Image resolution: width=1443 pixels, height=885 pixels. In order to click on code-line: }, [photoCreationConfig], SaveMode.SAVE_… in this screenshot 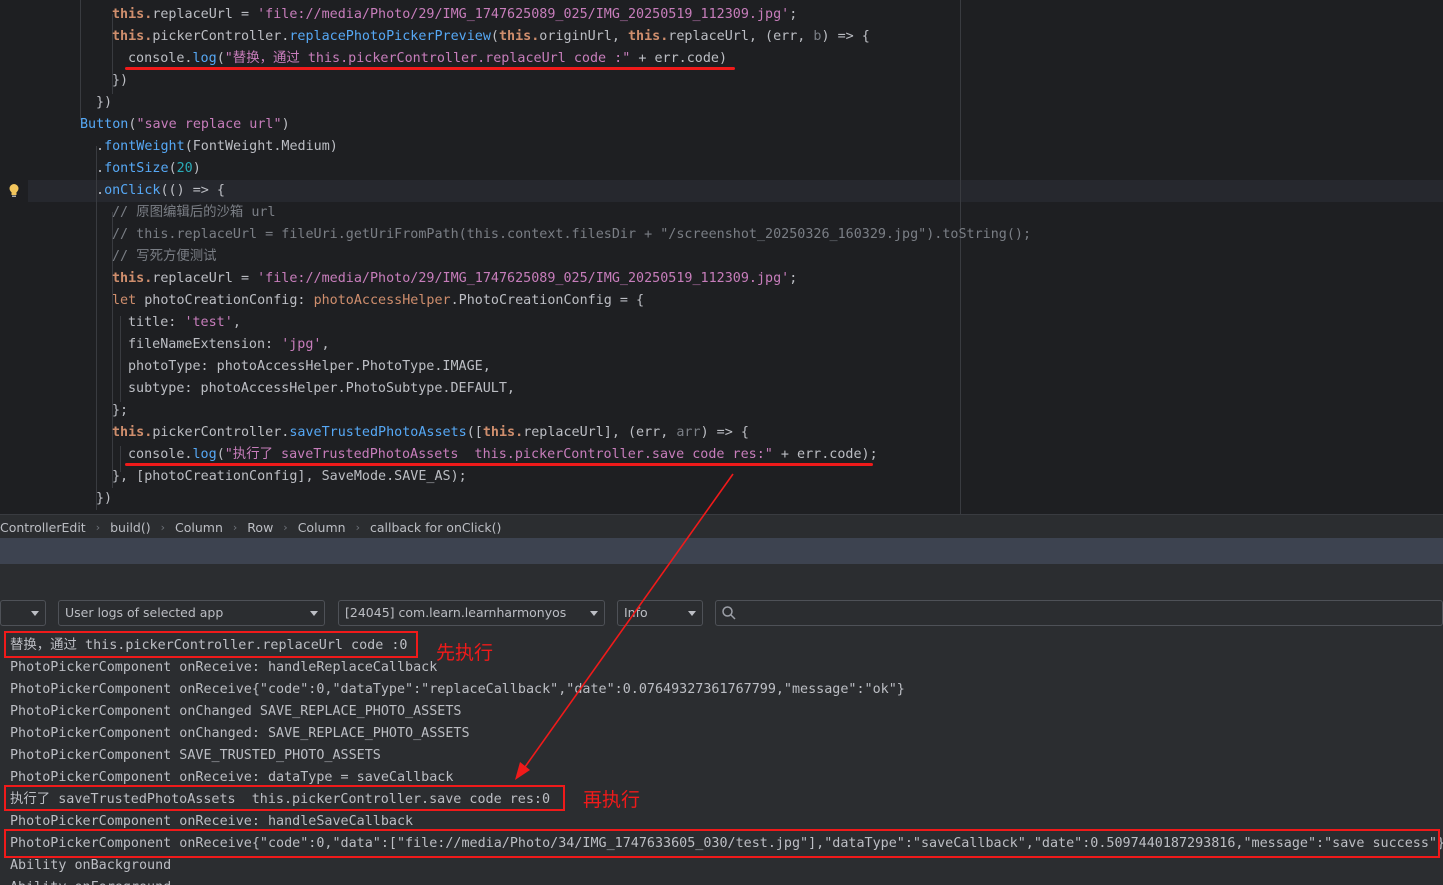, I will do `click(289, 477)`.